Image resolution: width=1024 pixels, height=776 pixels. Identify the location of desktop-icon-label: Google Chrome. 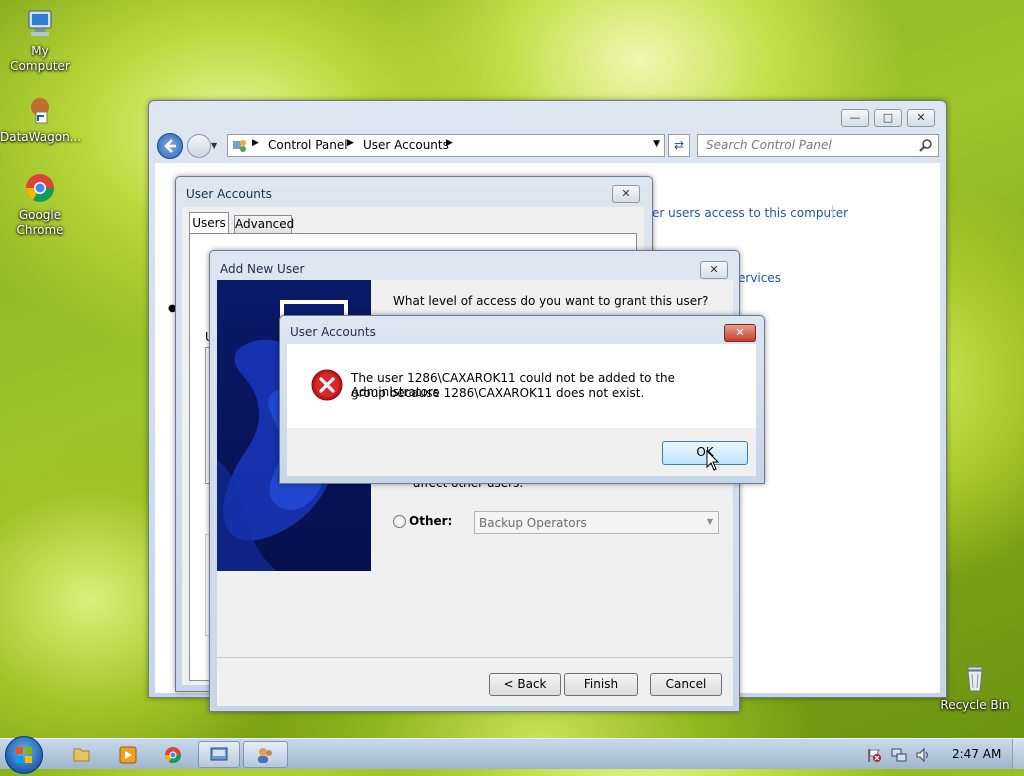
(40, 222).